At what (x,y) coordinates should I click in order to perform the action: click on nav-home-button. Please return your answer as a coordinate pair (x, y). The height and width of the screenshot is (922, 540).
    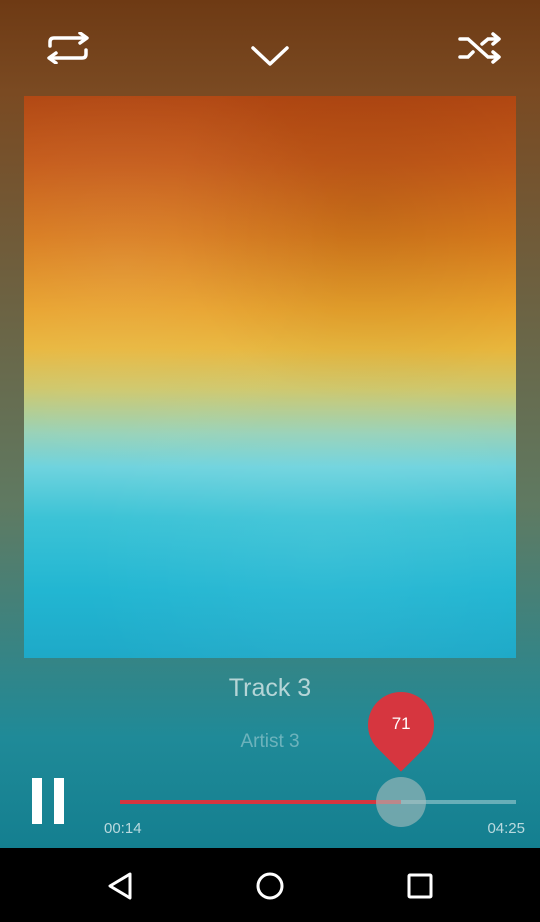
    Looking at the image, I should click on (270, 886).